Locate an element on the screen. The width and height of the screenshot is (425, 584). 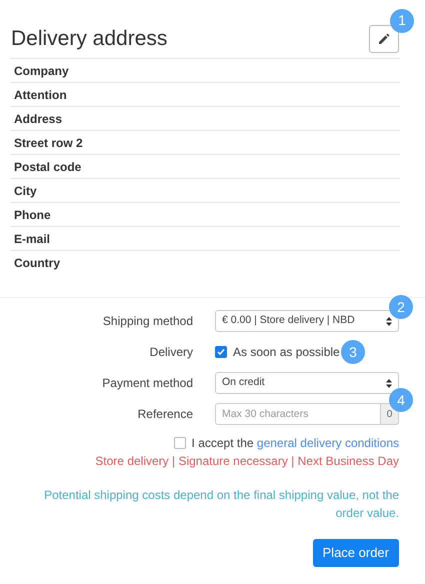
field-label: Attention is located at coordinates (40, 95).